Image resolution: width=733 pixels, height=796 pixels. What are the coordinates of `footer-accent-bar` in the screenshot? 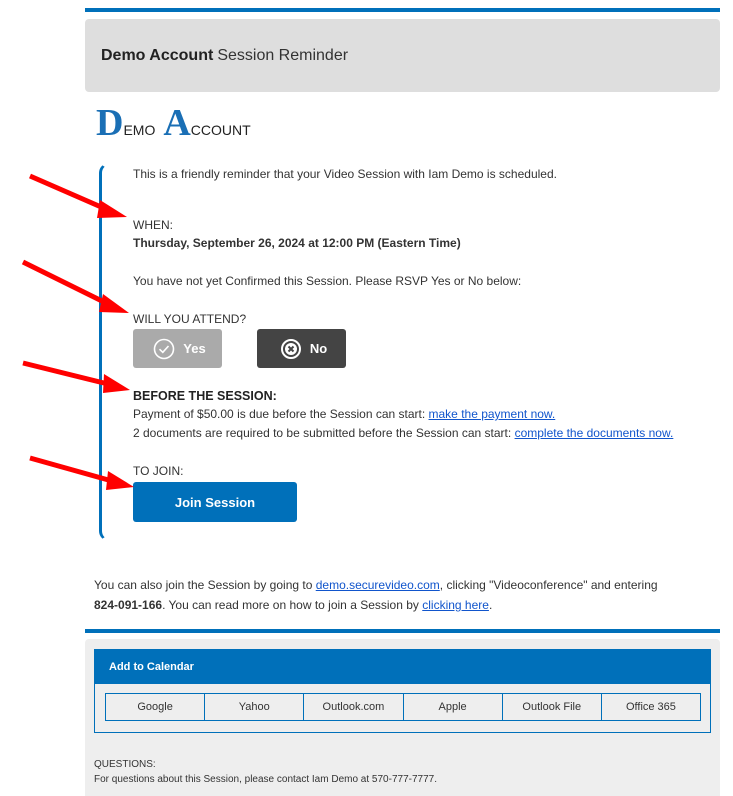 It's located at (402, 631).